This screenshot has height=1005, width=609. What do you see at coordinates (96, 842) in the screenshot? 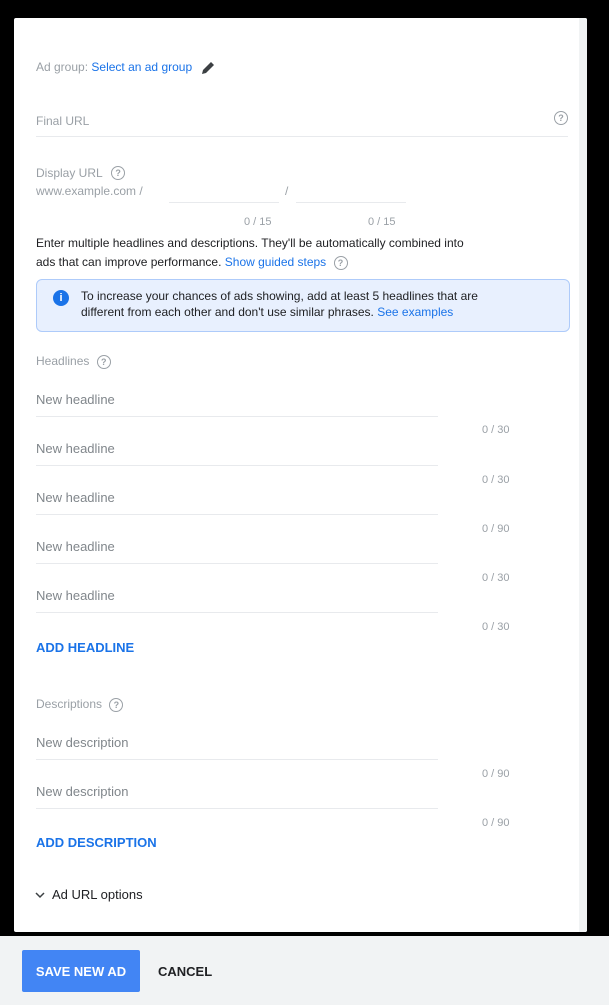
I see `add-description-button: ADD DESCRIPTION` at bounding box center [96, 842].